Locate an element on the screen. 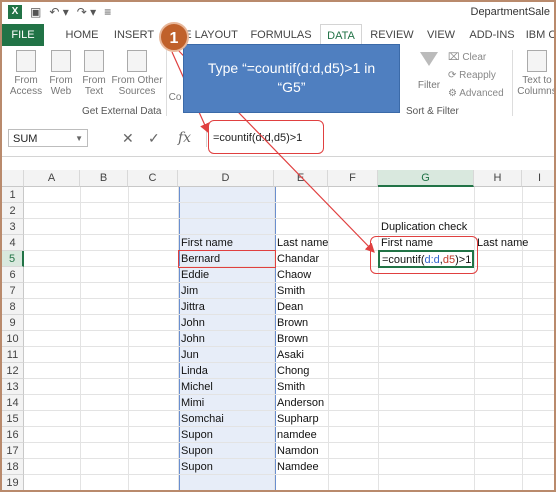 The image size is (560, 496). row-header: 11 is located at coordinates (13, 355).